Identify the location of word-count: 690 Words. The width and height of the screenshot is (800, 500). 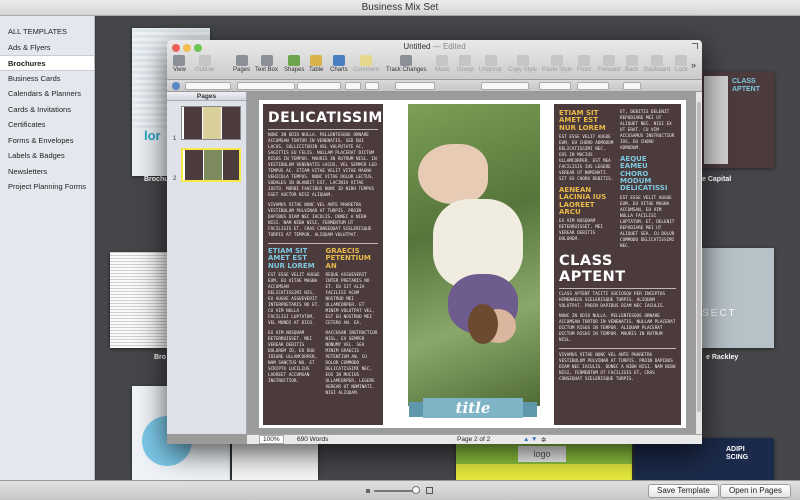
(312, 439).